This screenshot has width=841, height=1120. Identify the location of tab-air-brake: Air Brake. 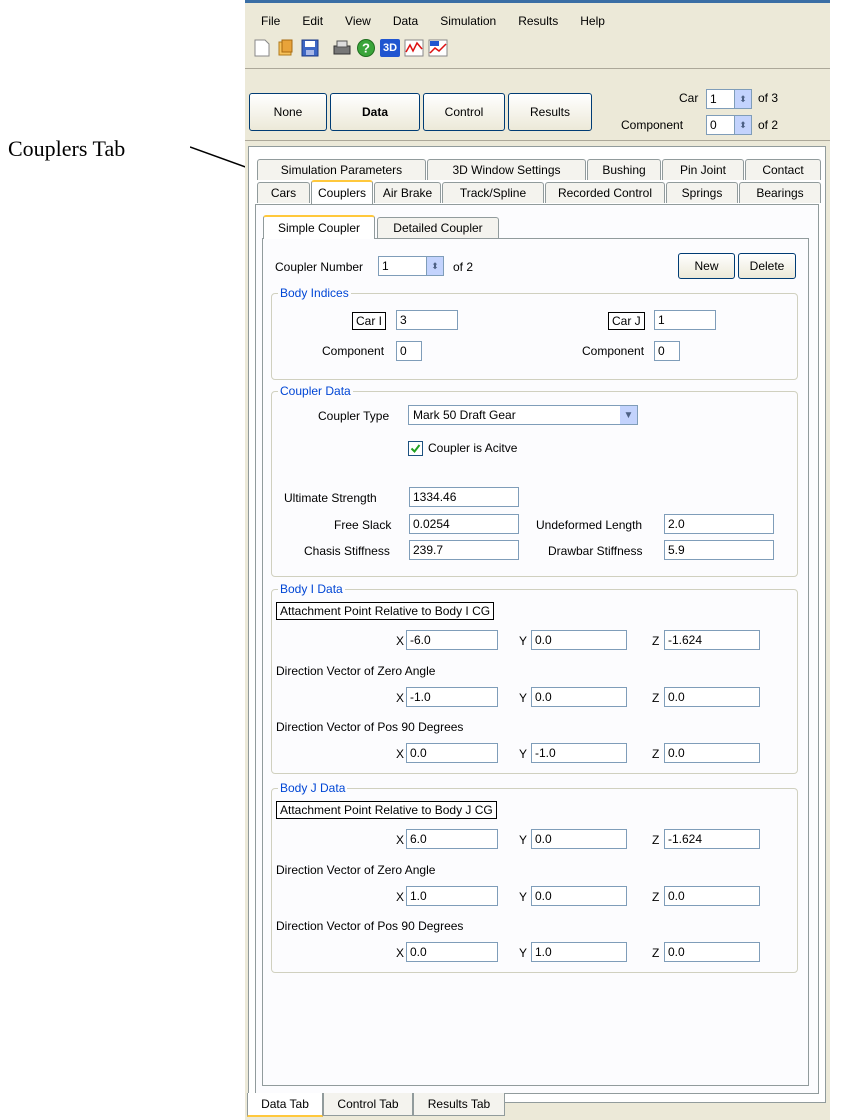
(407, 192).